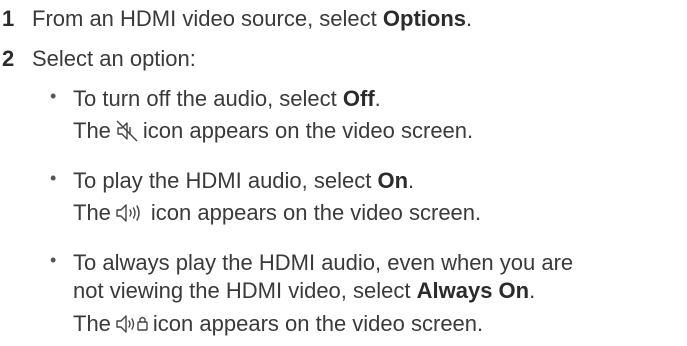 The width and height of the screenshot is (687, 346). Describe the element at coordinates (393, 180) in the screenshot. I see `on-label: On` at that location.